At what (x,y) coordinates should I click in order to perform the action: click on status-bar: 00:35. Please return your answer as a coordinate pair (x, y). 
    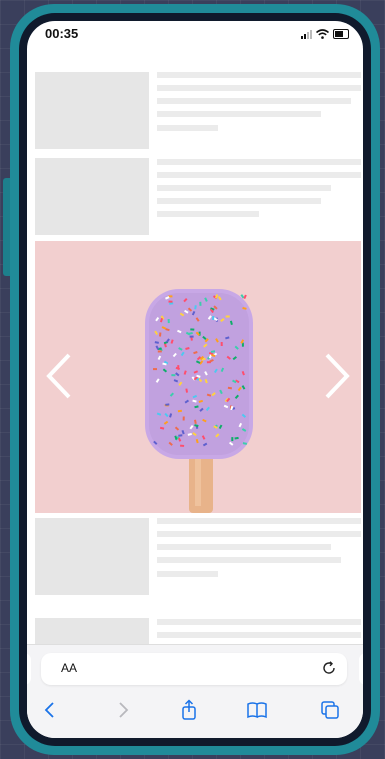
    Looking at the image, I should click on (195, 33).